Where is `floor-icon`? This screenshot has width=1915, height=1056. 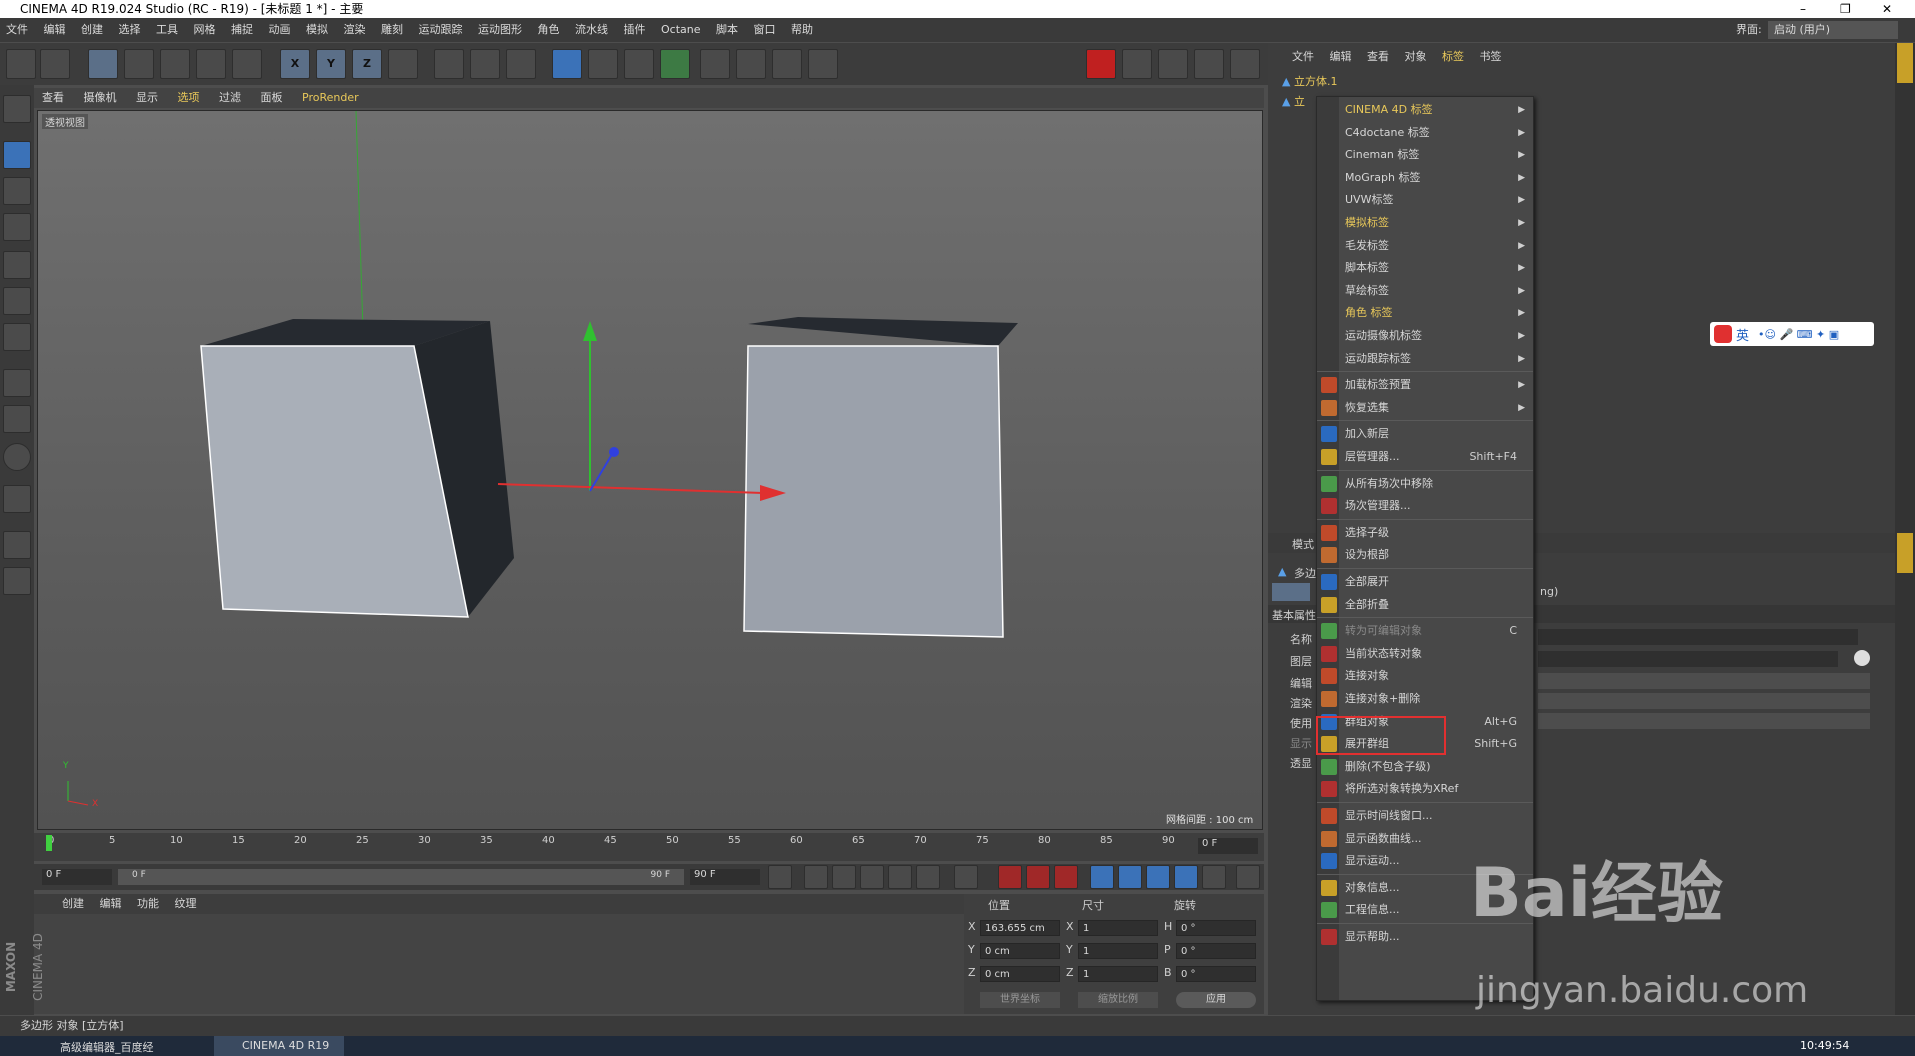 floor-icon is located at coordinates (751, 64).